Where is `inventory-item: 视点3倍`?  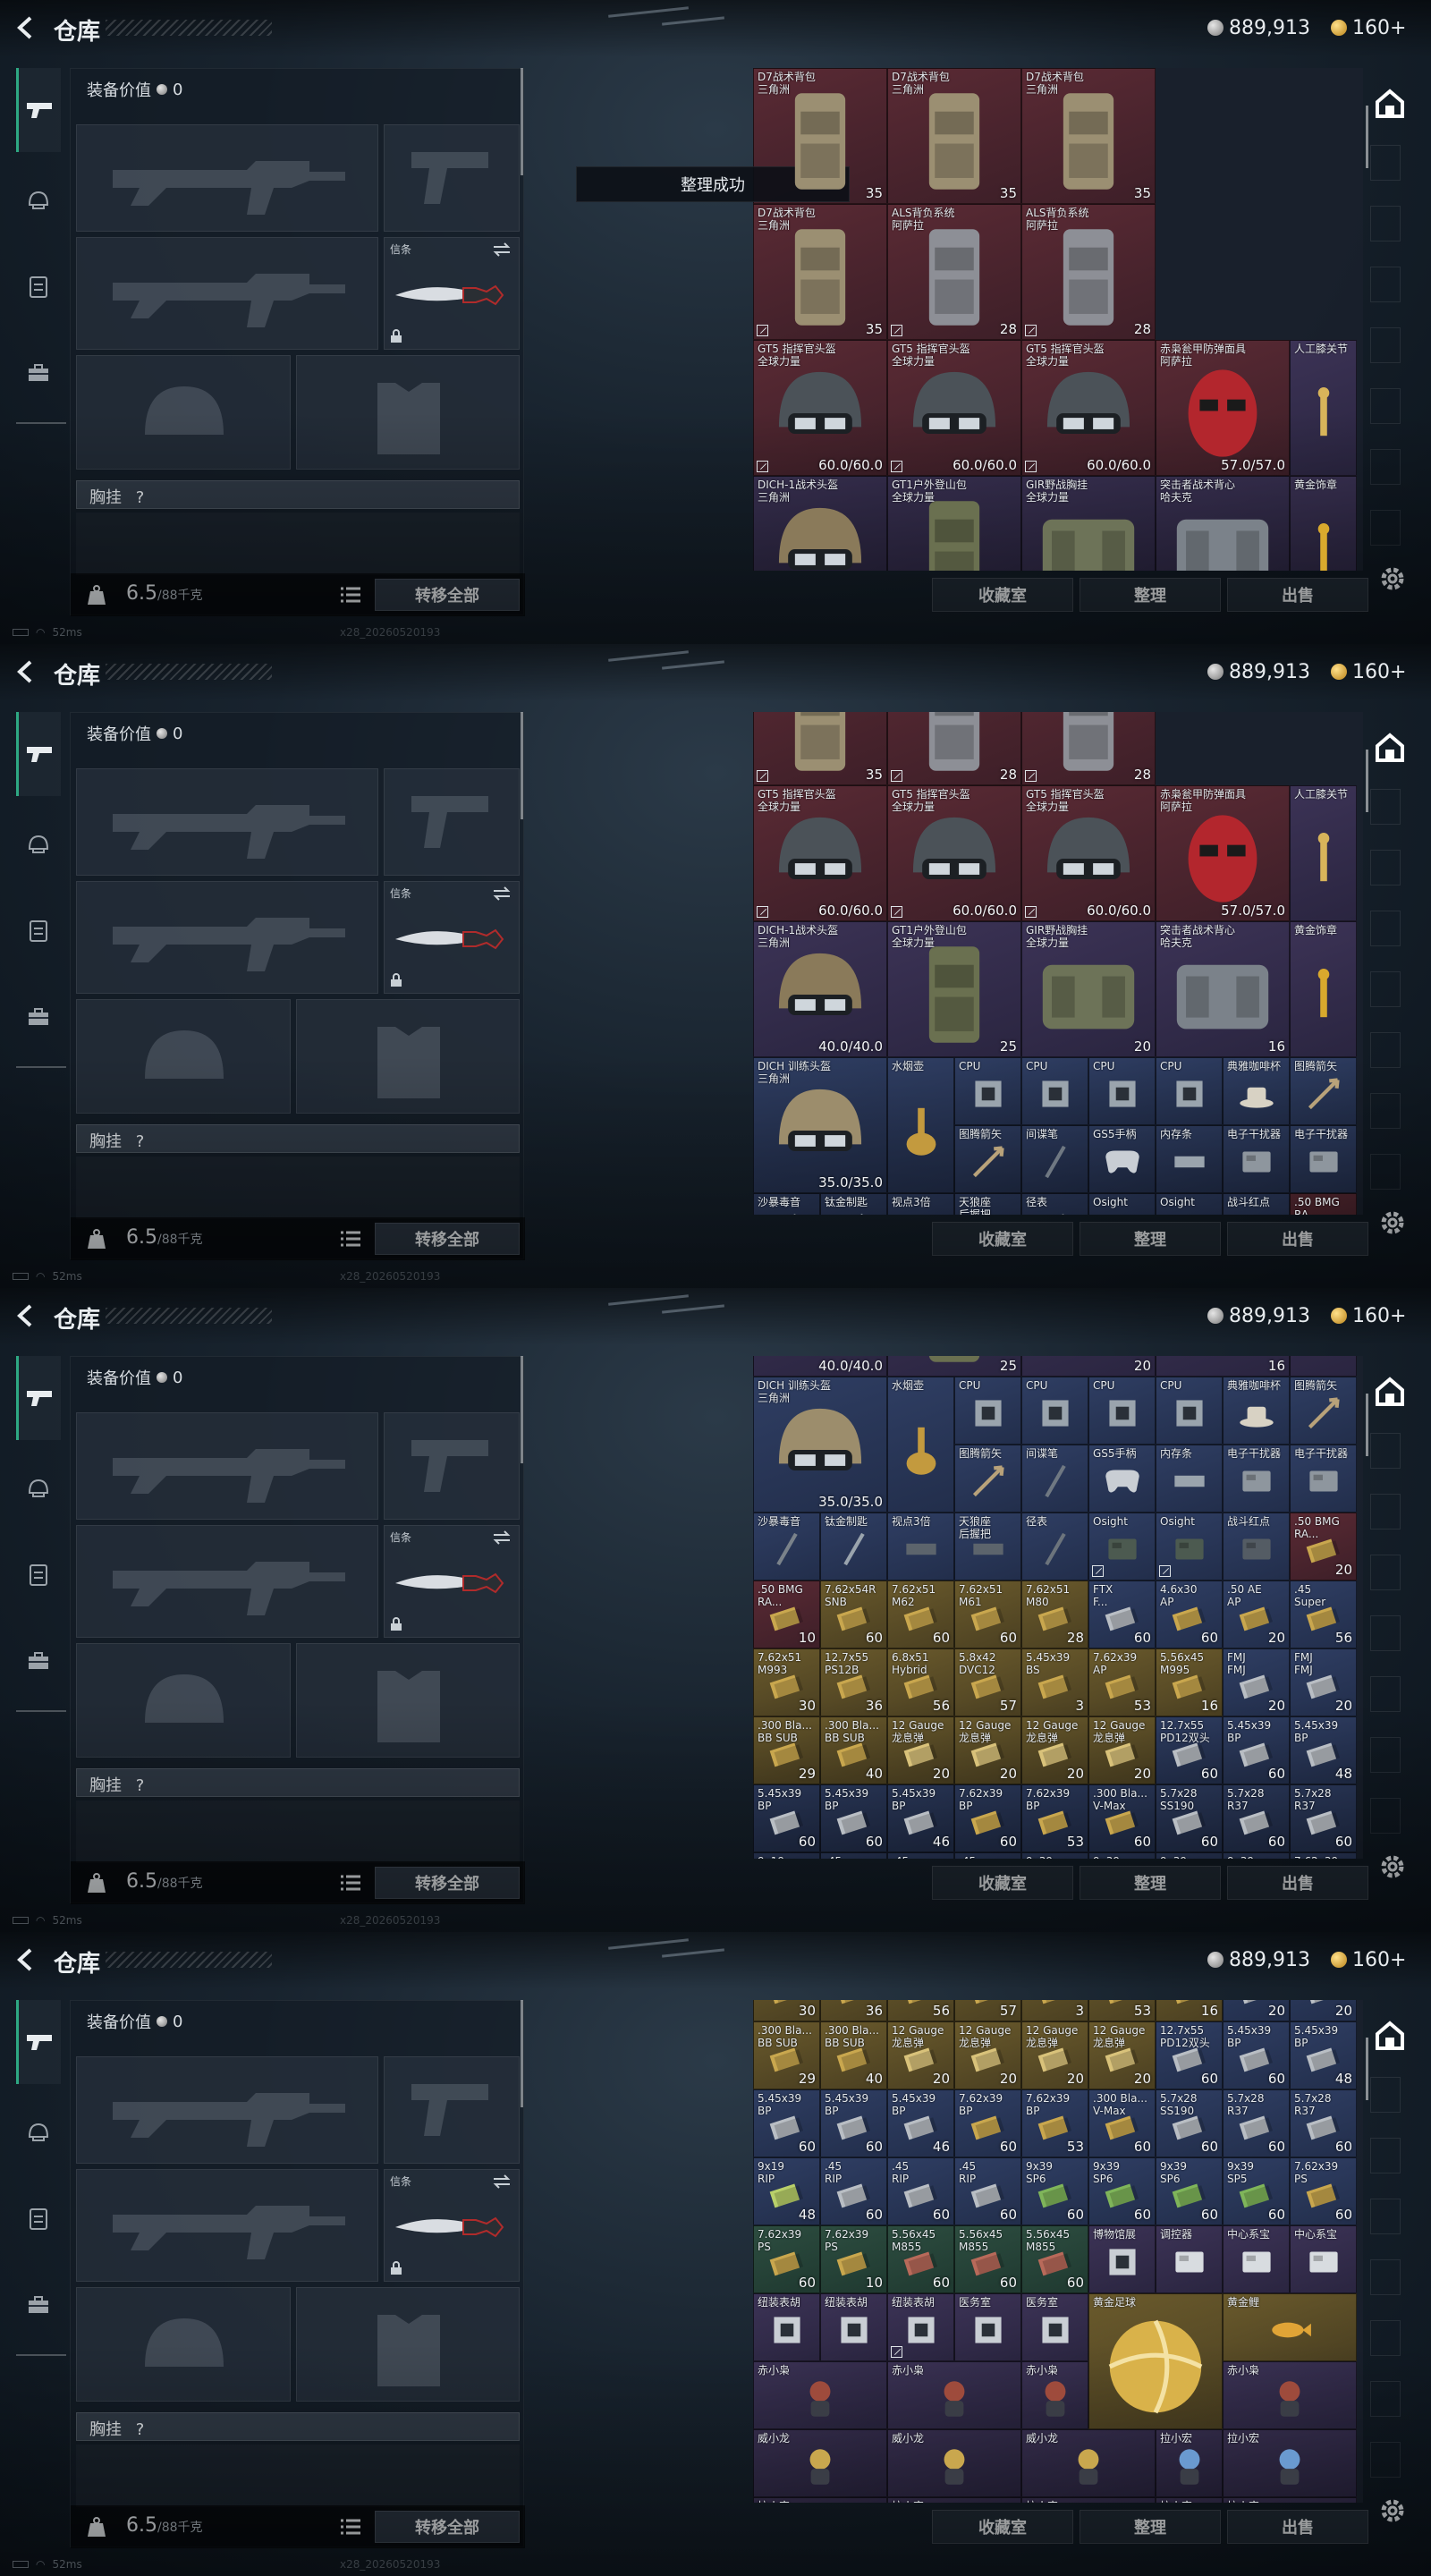
inventory-item: 视点3倍 is located at coordinates (921, 1546).